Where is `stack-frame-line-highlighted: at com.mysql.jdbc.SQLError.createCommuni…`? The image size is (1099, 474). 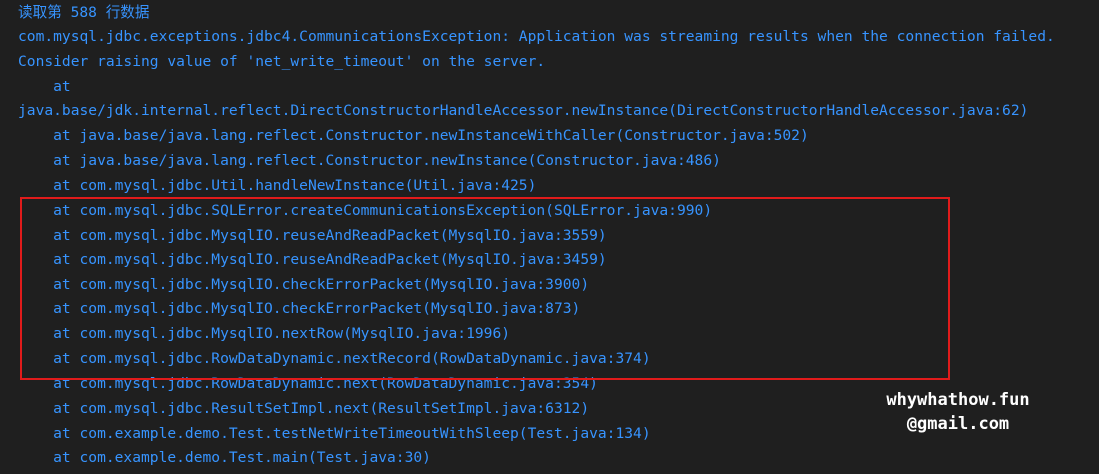
stack-frame-line-highlighted: at com.mysql.jdbc.SQLError.createCommuni… is located at coordinates (365, 210).